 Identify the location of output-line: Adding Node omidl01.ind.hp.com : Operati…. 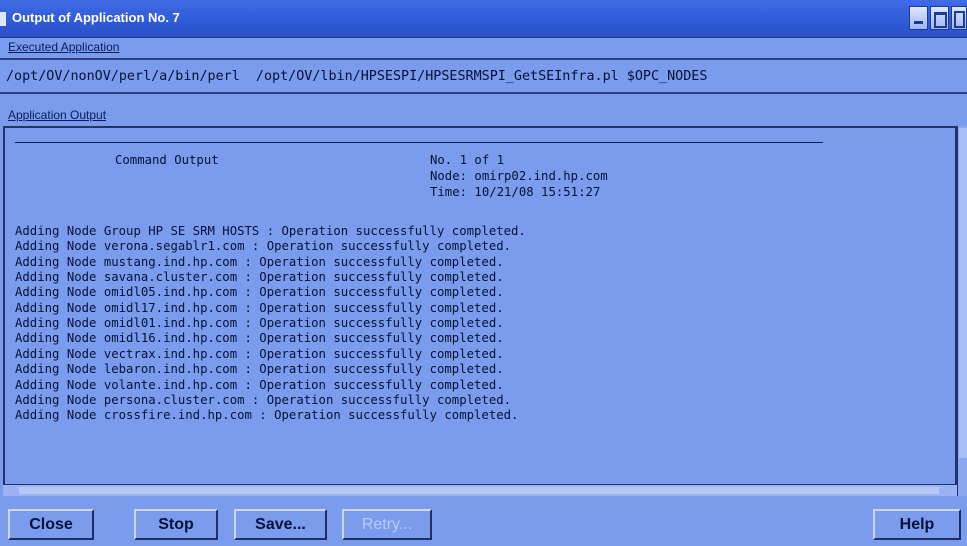
(259, 323).